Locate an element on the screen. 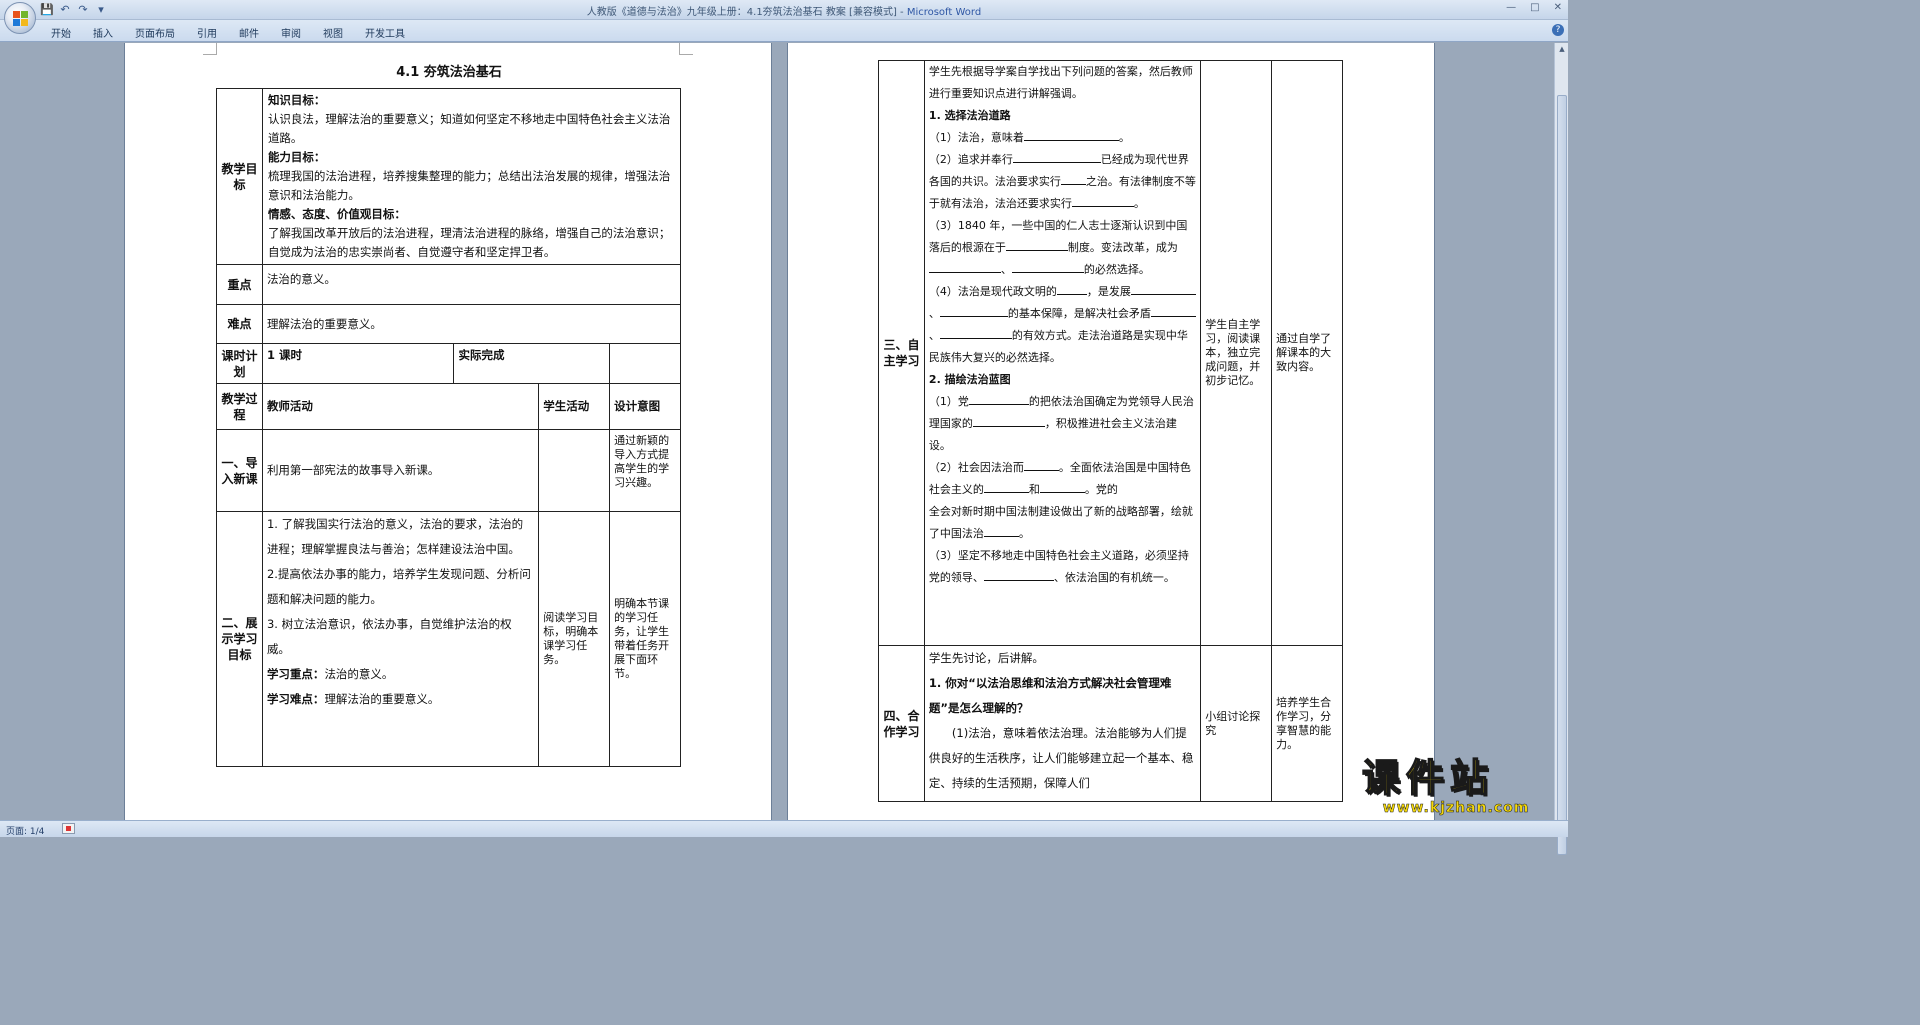  step1-student is located at coordinates (574, 470).